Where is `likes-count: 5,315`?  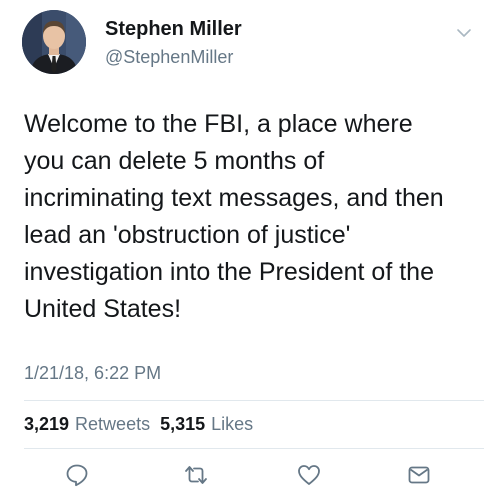 likes-count: 5,315 is located at coordinates (182, 424).